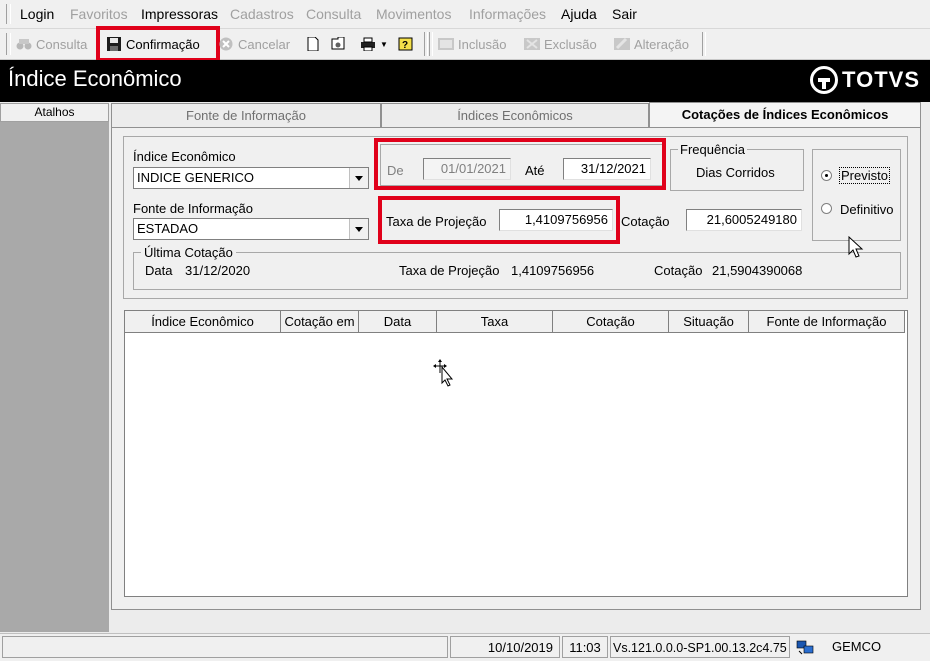  What do you see at coordinates (203, 322) in the screenshot?
I see `column-header: Índice Econômico` at bounding box center [203, 322].